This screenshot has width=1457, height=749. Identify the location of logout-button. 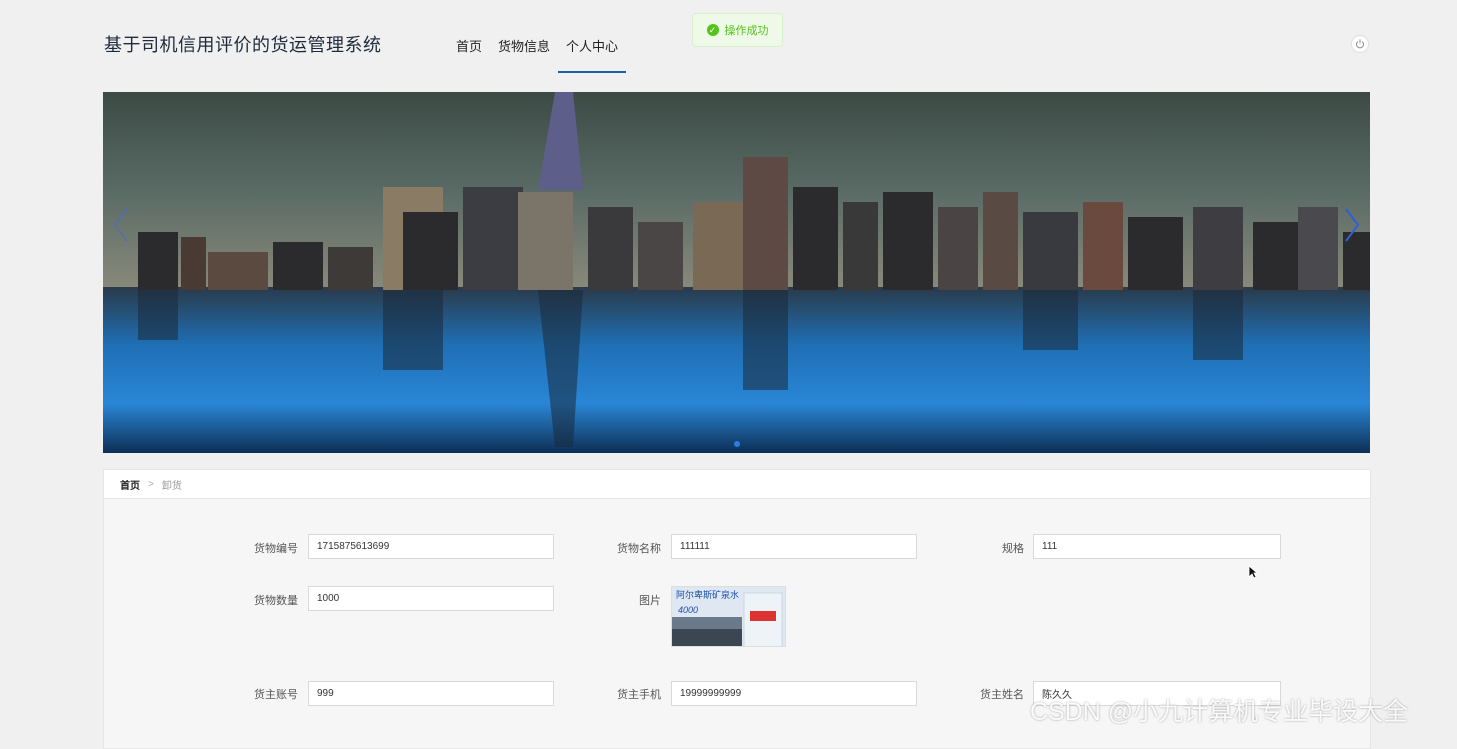
(1360, 44).